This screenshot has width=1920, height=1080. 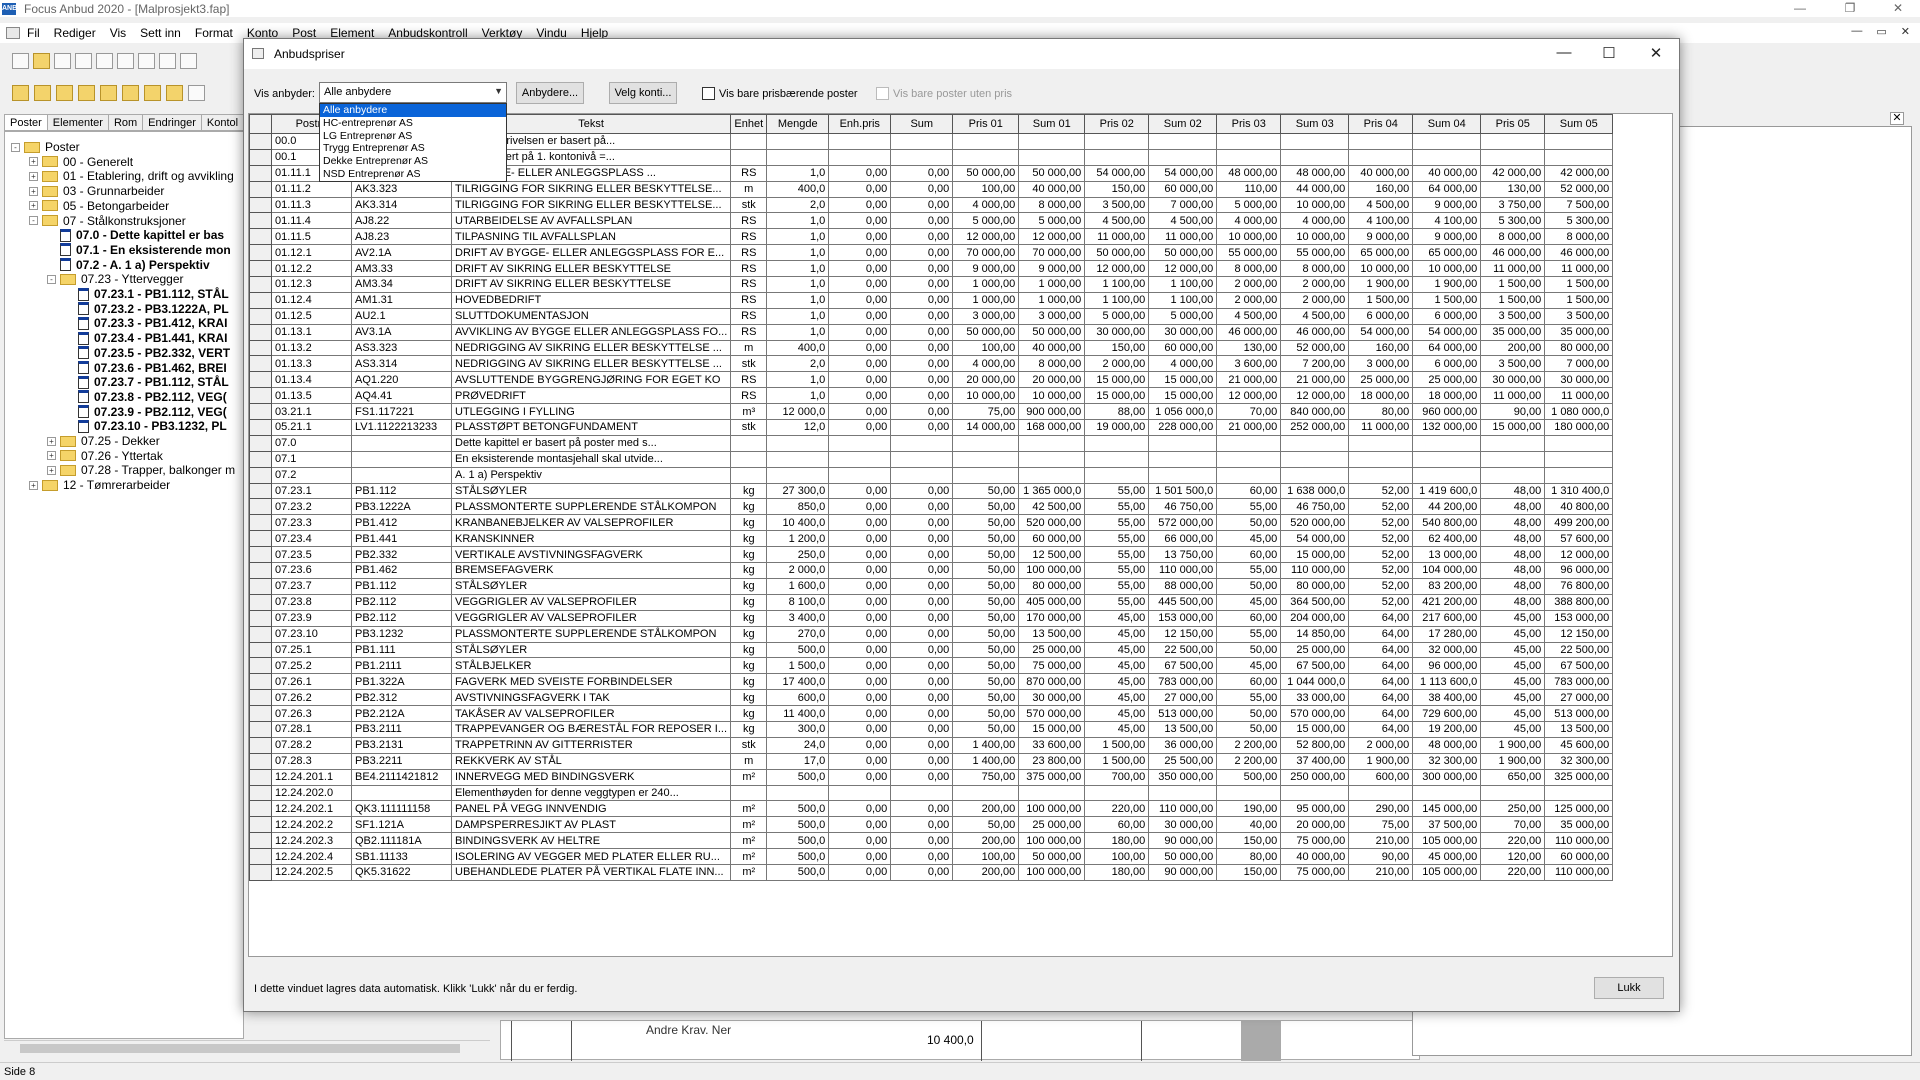 What do you see at coordinates (1447, 698) in the screenshot?
I see `table-cell: 38 400,00` at bounding box center [1447, 698].